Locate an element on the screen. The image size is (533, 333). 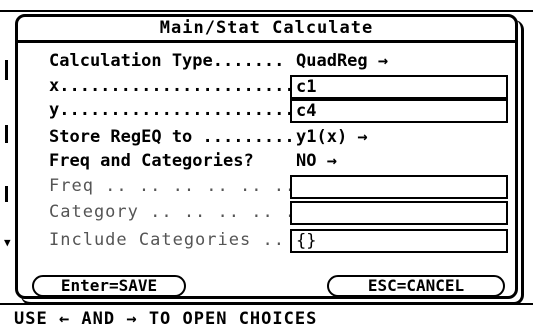
calculation-type-dropdown: QuadReg → is located at coordinates (342, 61).